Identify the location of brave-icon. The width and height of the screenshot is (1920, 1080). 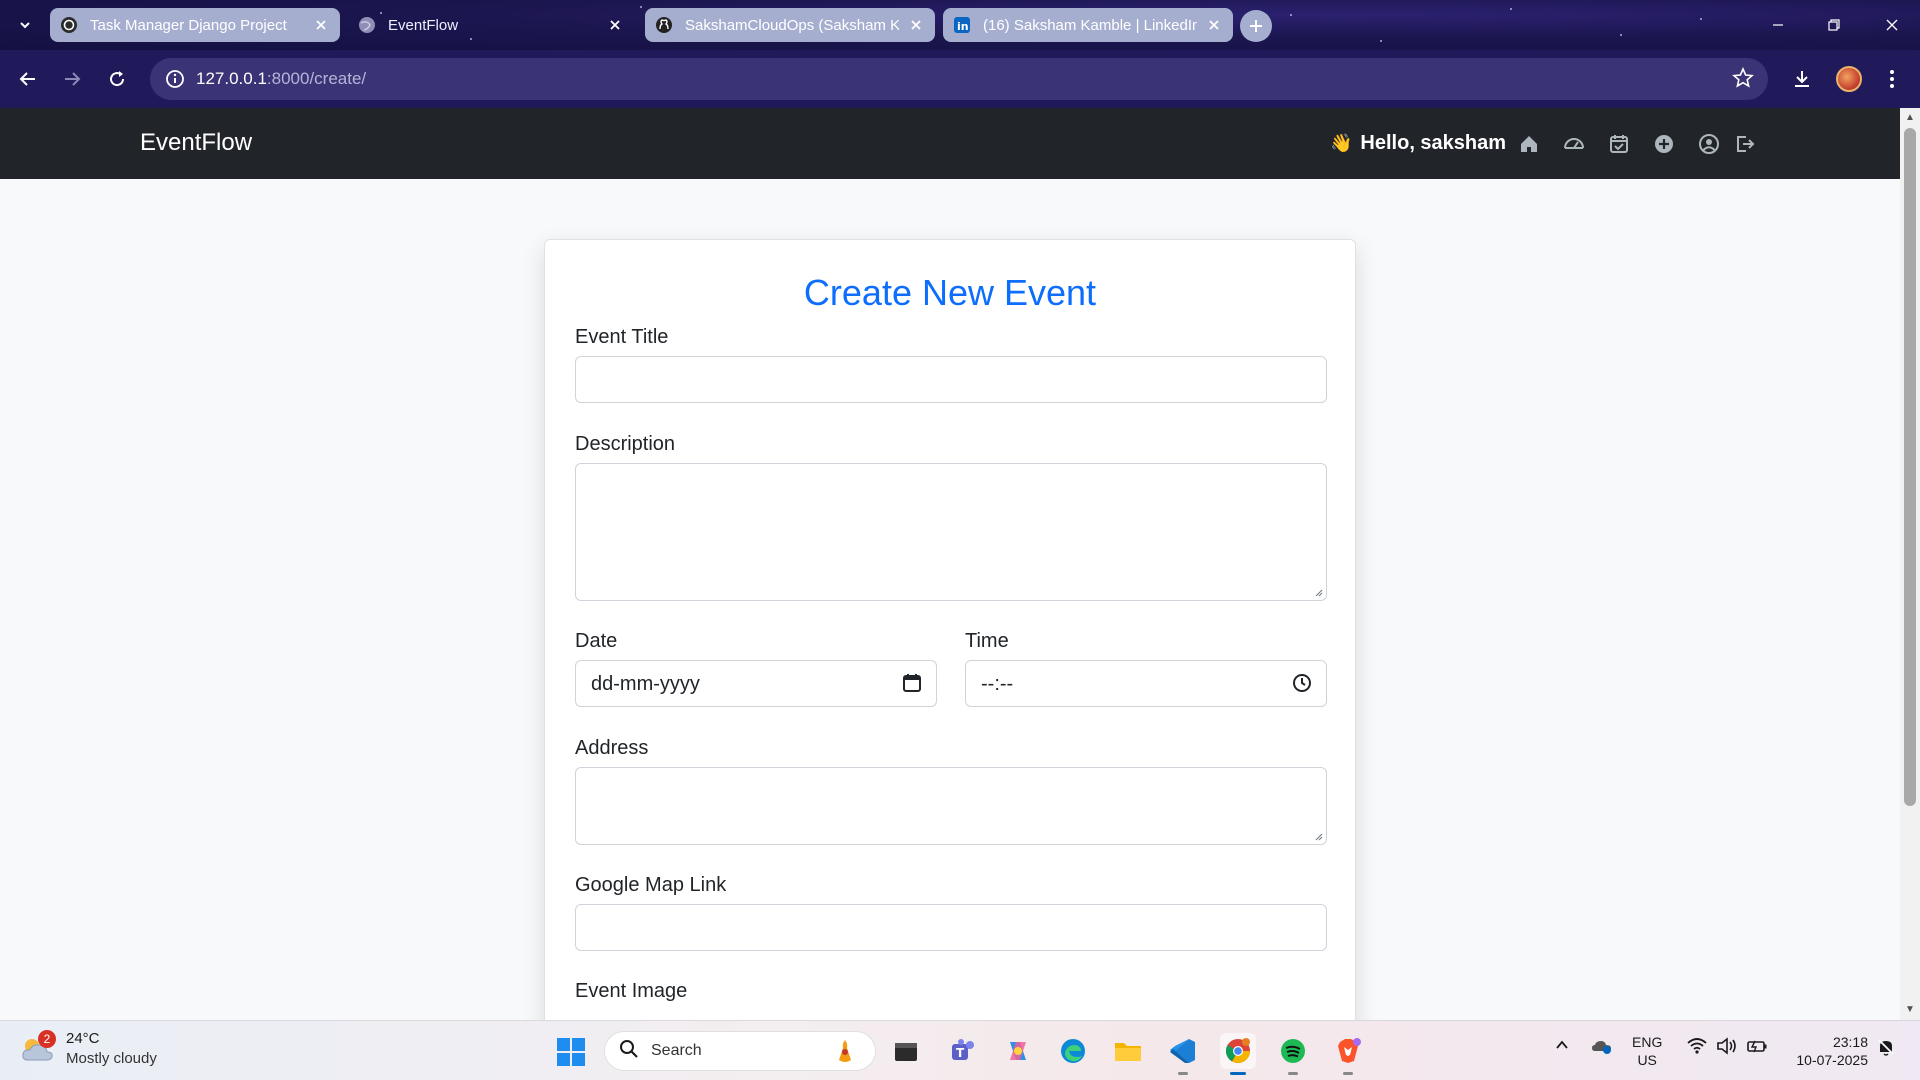
(1348, 1054).